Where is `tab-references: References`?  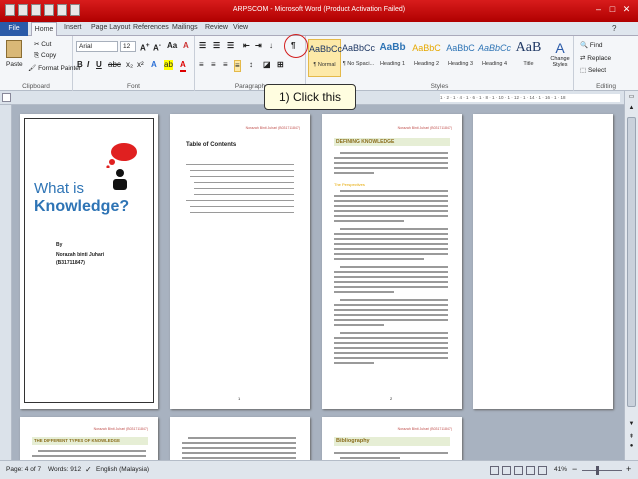 tab-references: References is located at coordinates (151, 27).